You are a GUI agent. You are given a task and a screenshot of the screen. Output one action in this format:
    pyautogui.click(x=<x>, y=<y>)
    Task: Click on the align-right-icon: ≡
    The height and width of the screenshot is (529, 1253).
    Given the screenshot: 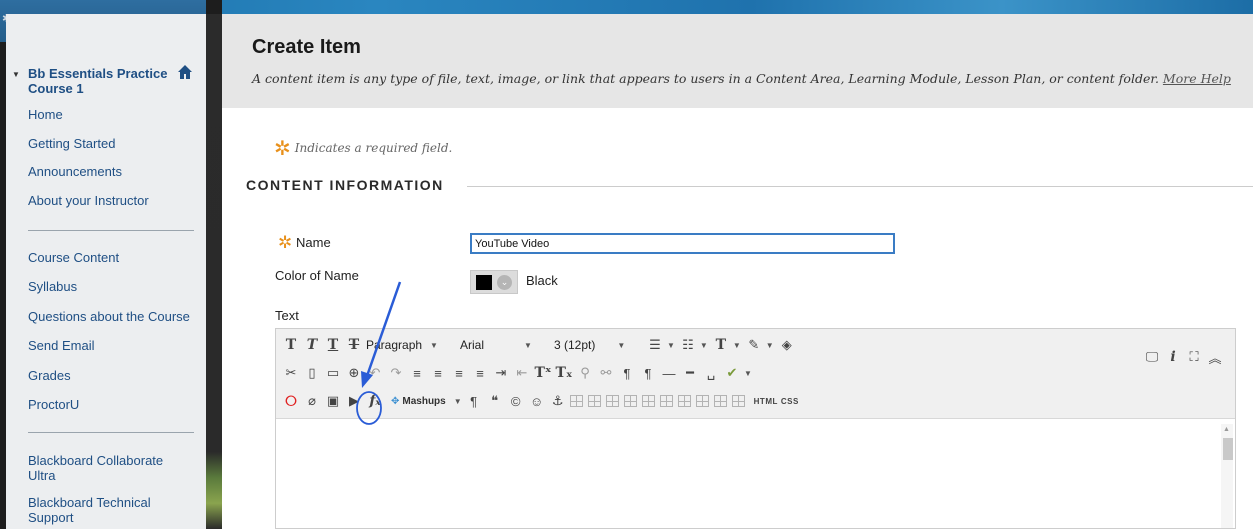 What is the action you would take?
    pyautogui.click(x=459, y=373)
    